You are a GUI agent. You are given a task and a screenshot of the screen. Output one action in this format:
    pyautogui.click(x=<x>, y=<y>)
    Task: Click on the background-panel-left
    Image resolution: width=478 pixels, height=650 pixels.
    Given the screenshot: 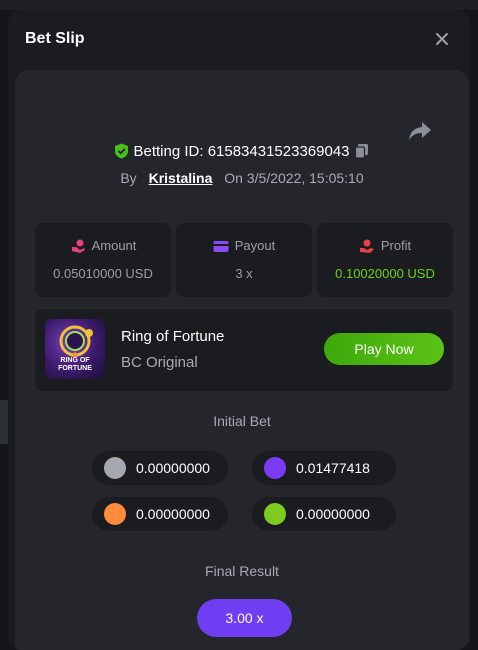 What is the action you would take?
    pyautogui.click(x=4, y=422)
    